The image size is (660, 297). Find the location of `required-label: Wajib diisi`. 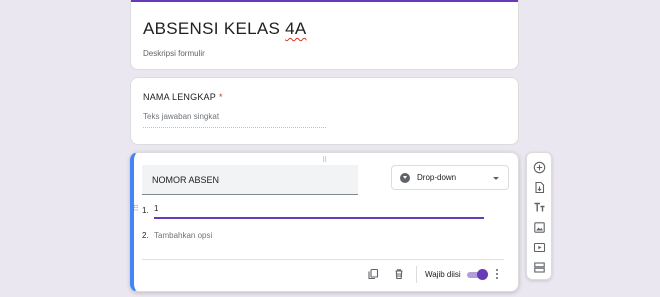

required-label: Wajib diisi is located at coordinates (443, 274).